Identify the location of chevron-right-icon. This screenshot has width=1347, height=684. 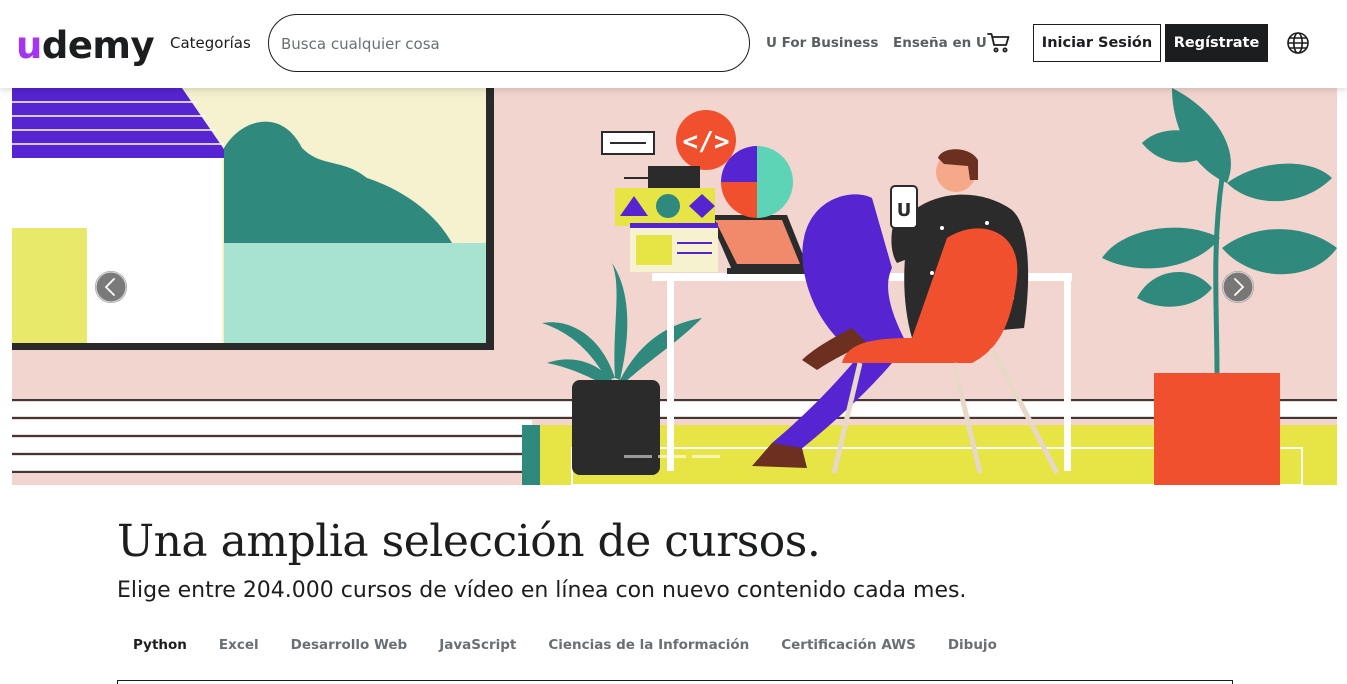
(1238, 287).